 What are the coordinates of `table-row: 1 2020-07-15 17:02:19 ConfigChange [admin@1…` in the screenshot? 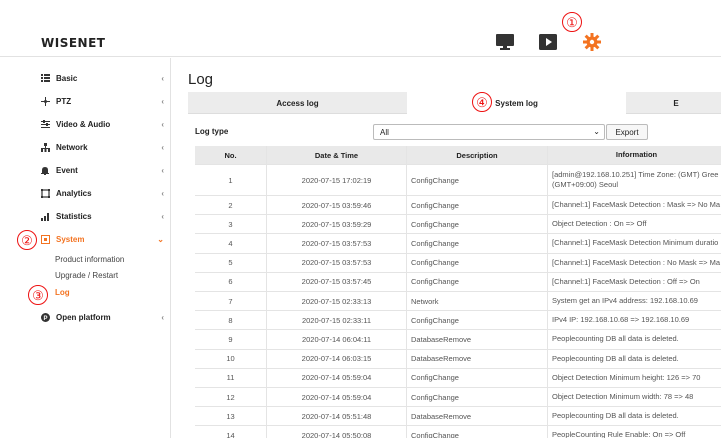 It's located at (458, 180).